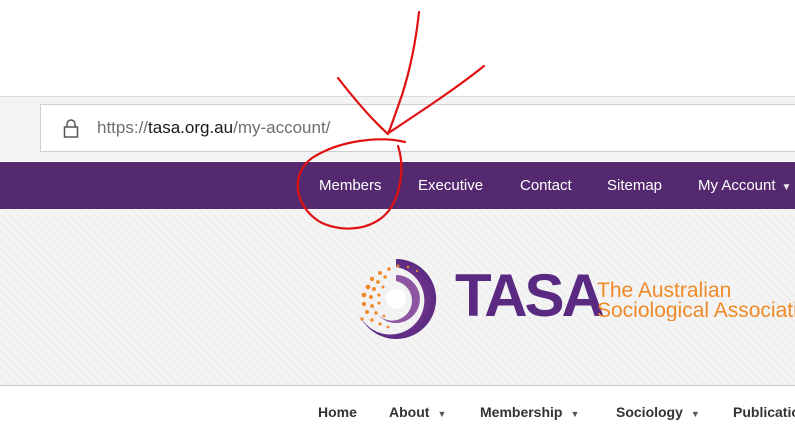 This screenshot has width=795, height=440. I want to click on main-nav-home: Home, so click(337, 407).